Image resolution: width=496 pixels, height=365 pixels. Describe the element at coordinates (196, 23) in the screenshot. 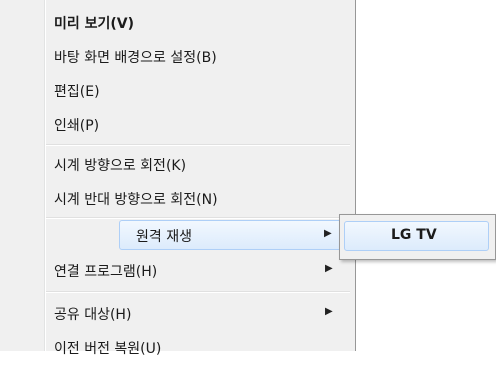

I see `menu-item-preview: 미리 보기(V)` at that location.